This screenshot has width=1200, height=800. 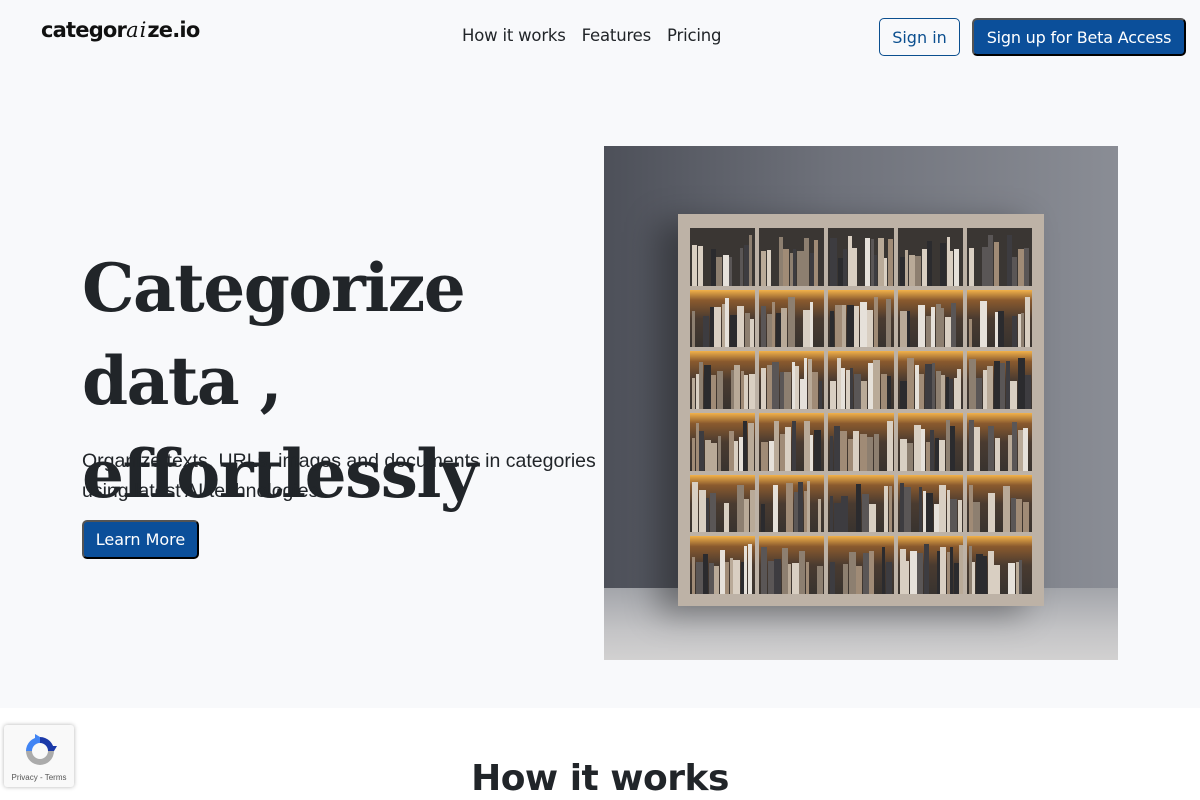 What do you see at coordinates (600, 778) in the screenshot?
I see `section-title: How it works` at bounding box center [600, 778].